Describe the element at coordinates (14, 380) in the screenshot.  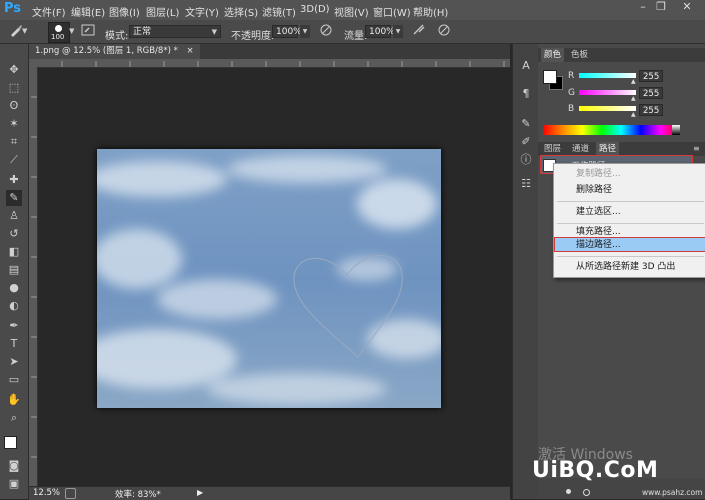
I see `shape-tool-icon: ▭` at that location.